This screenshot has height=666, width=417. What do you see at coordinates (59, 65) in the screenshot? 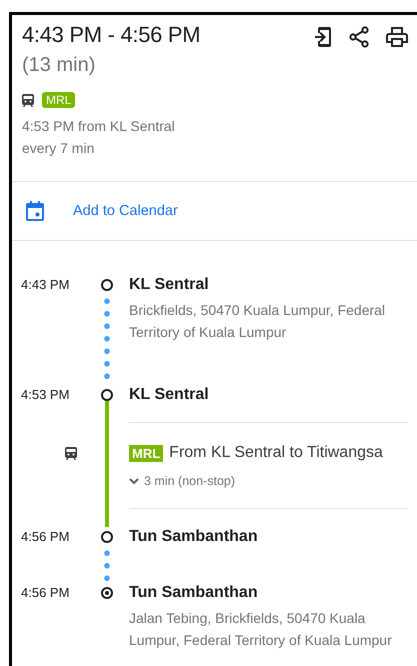
I see `trip-duration: (13 min)` at bounding box center [59, 65].